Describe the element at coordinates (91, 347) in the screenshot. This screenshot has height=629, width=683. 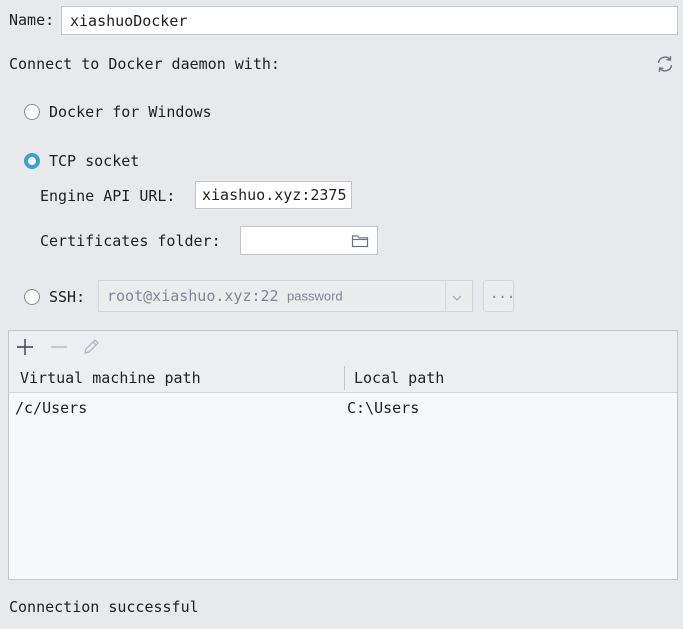
I see `edit-icon` at that location.